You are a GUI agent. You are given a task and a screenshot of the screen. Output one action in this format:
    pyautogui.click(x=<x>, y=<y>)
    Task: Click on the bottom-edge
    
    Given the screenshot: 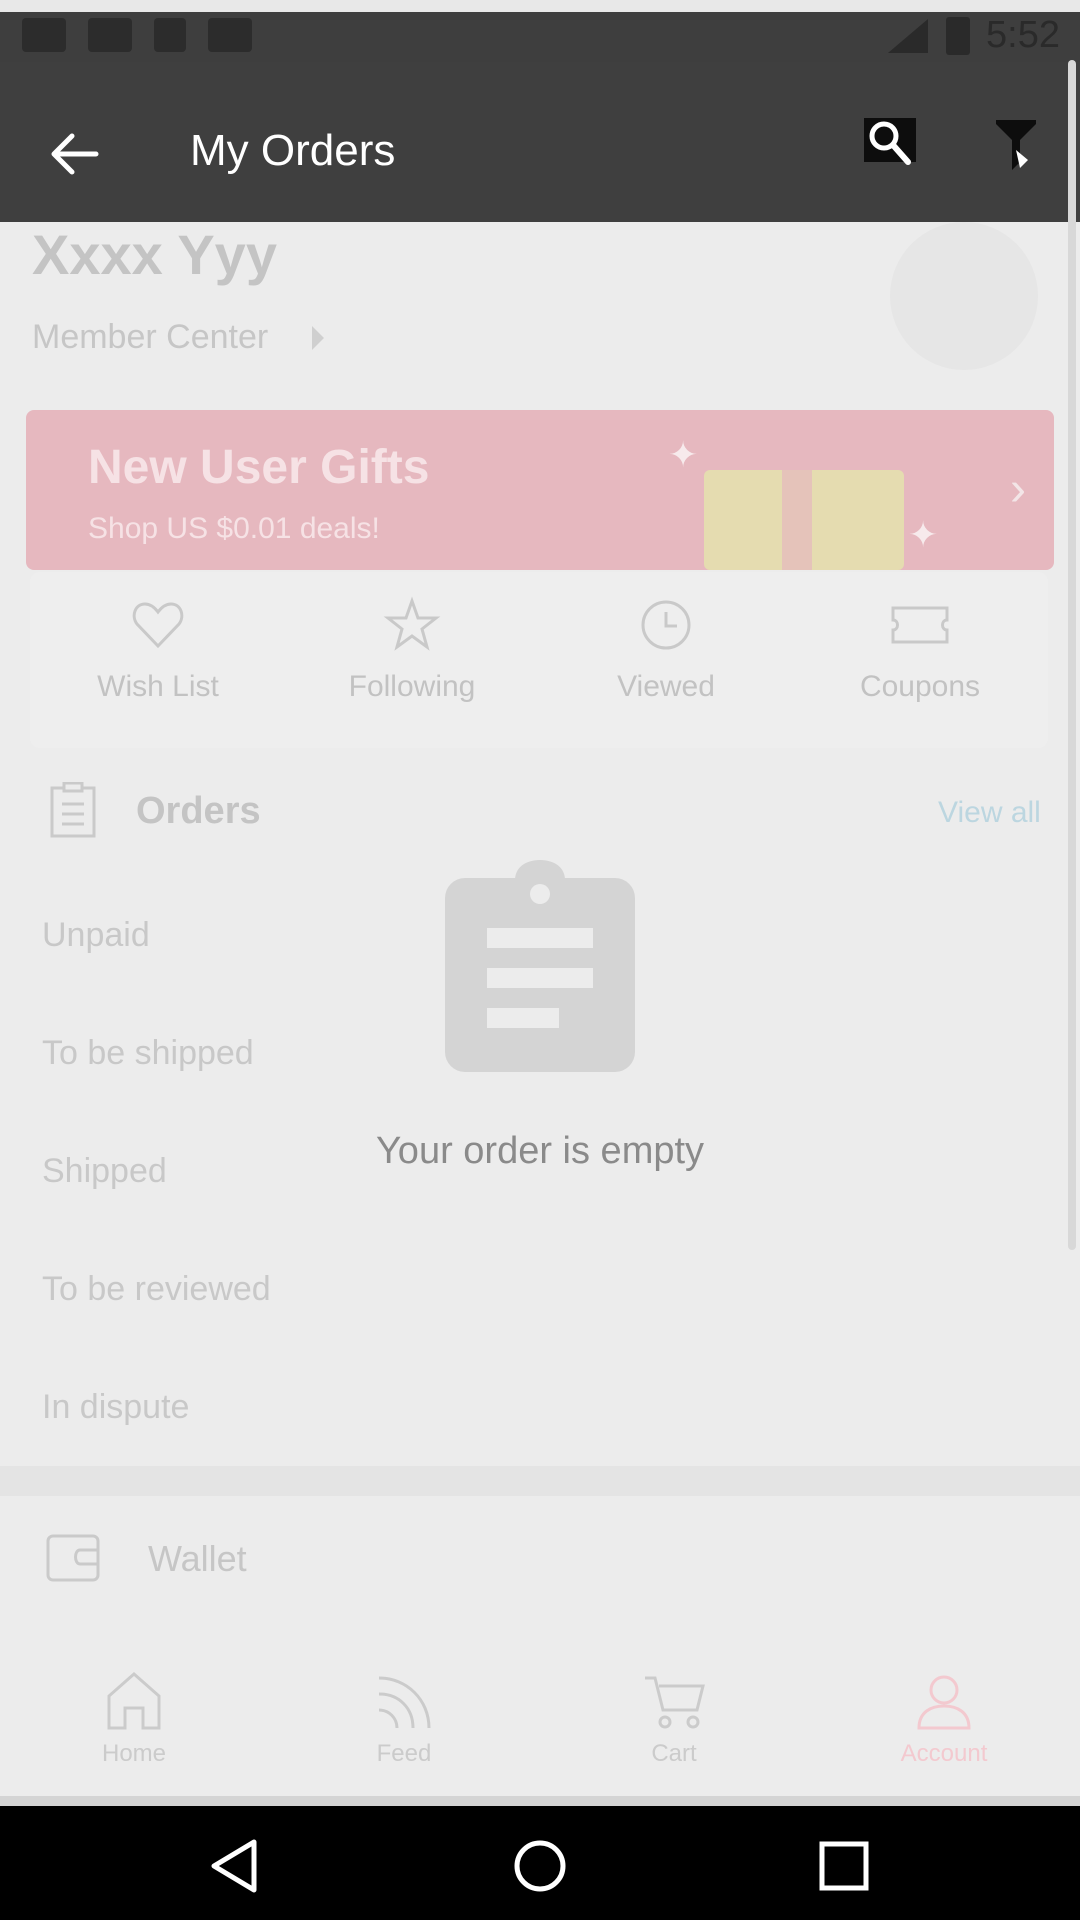 What is the action you would take?
    pyautogui.click(x=540, y=1801)
    